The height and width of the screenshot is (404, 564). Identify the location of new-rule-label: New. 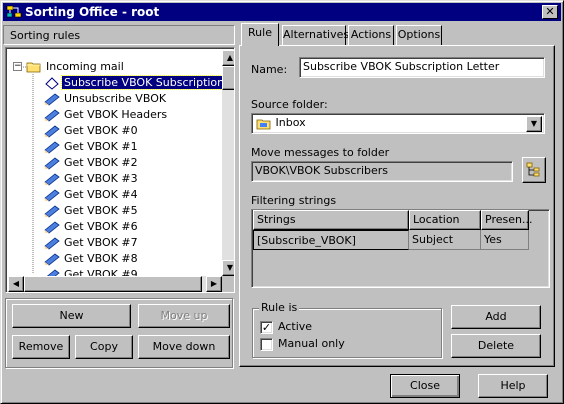
(71, 315).